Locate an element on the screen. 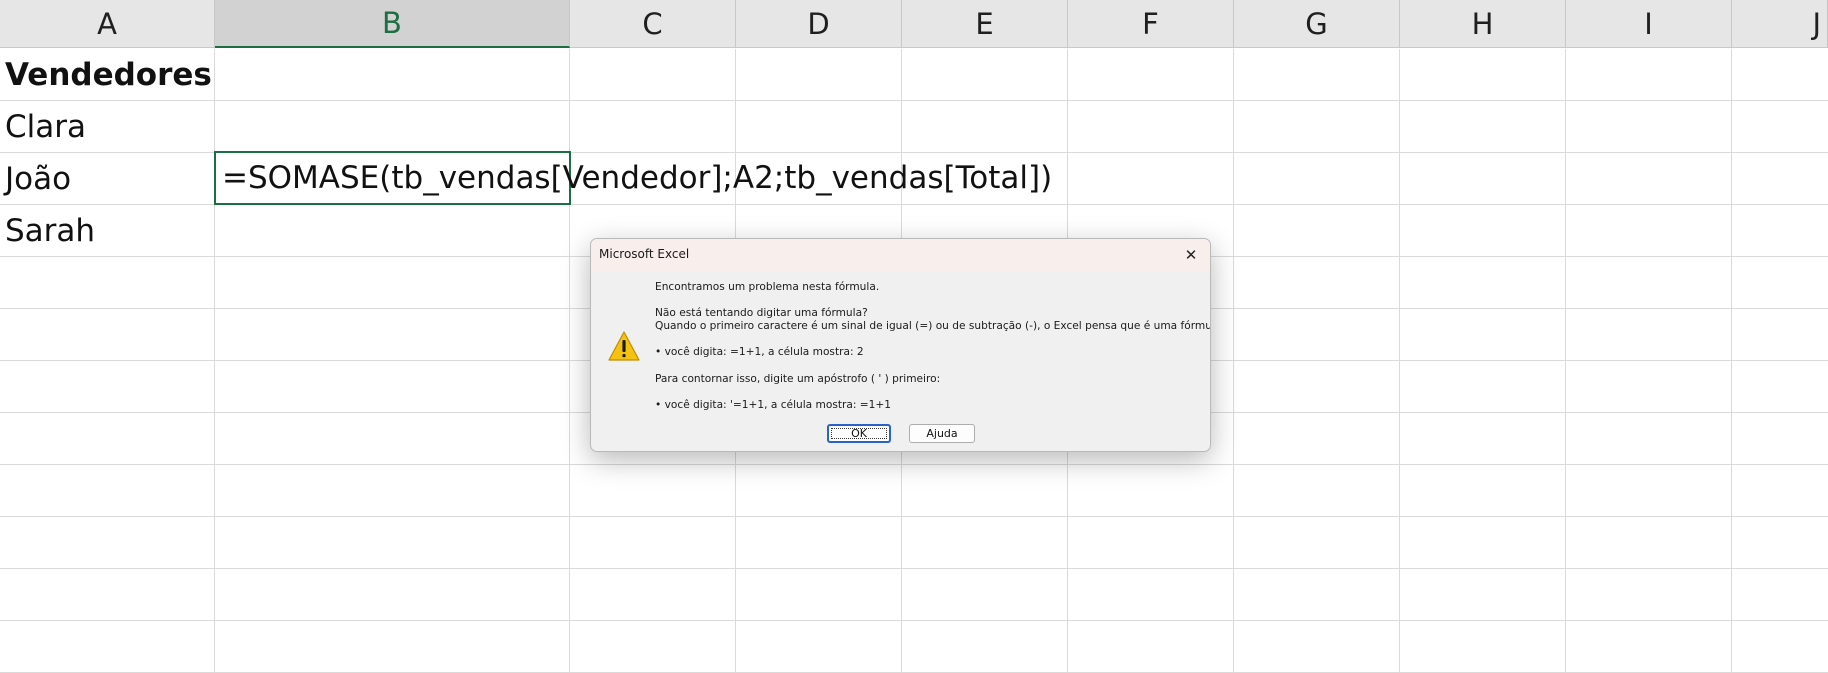  column-header-h: H is located at coordinates (1483, 24).